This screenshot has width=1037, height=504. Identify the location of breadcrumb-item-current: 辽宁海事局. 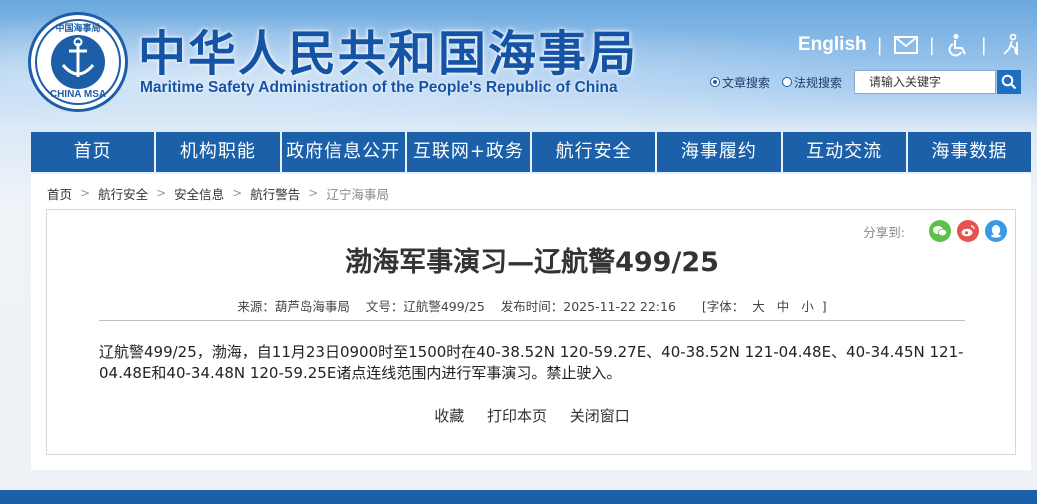
(357, 193).